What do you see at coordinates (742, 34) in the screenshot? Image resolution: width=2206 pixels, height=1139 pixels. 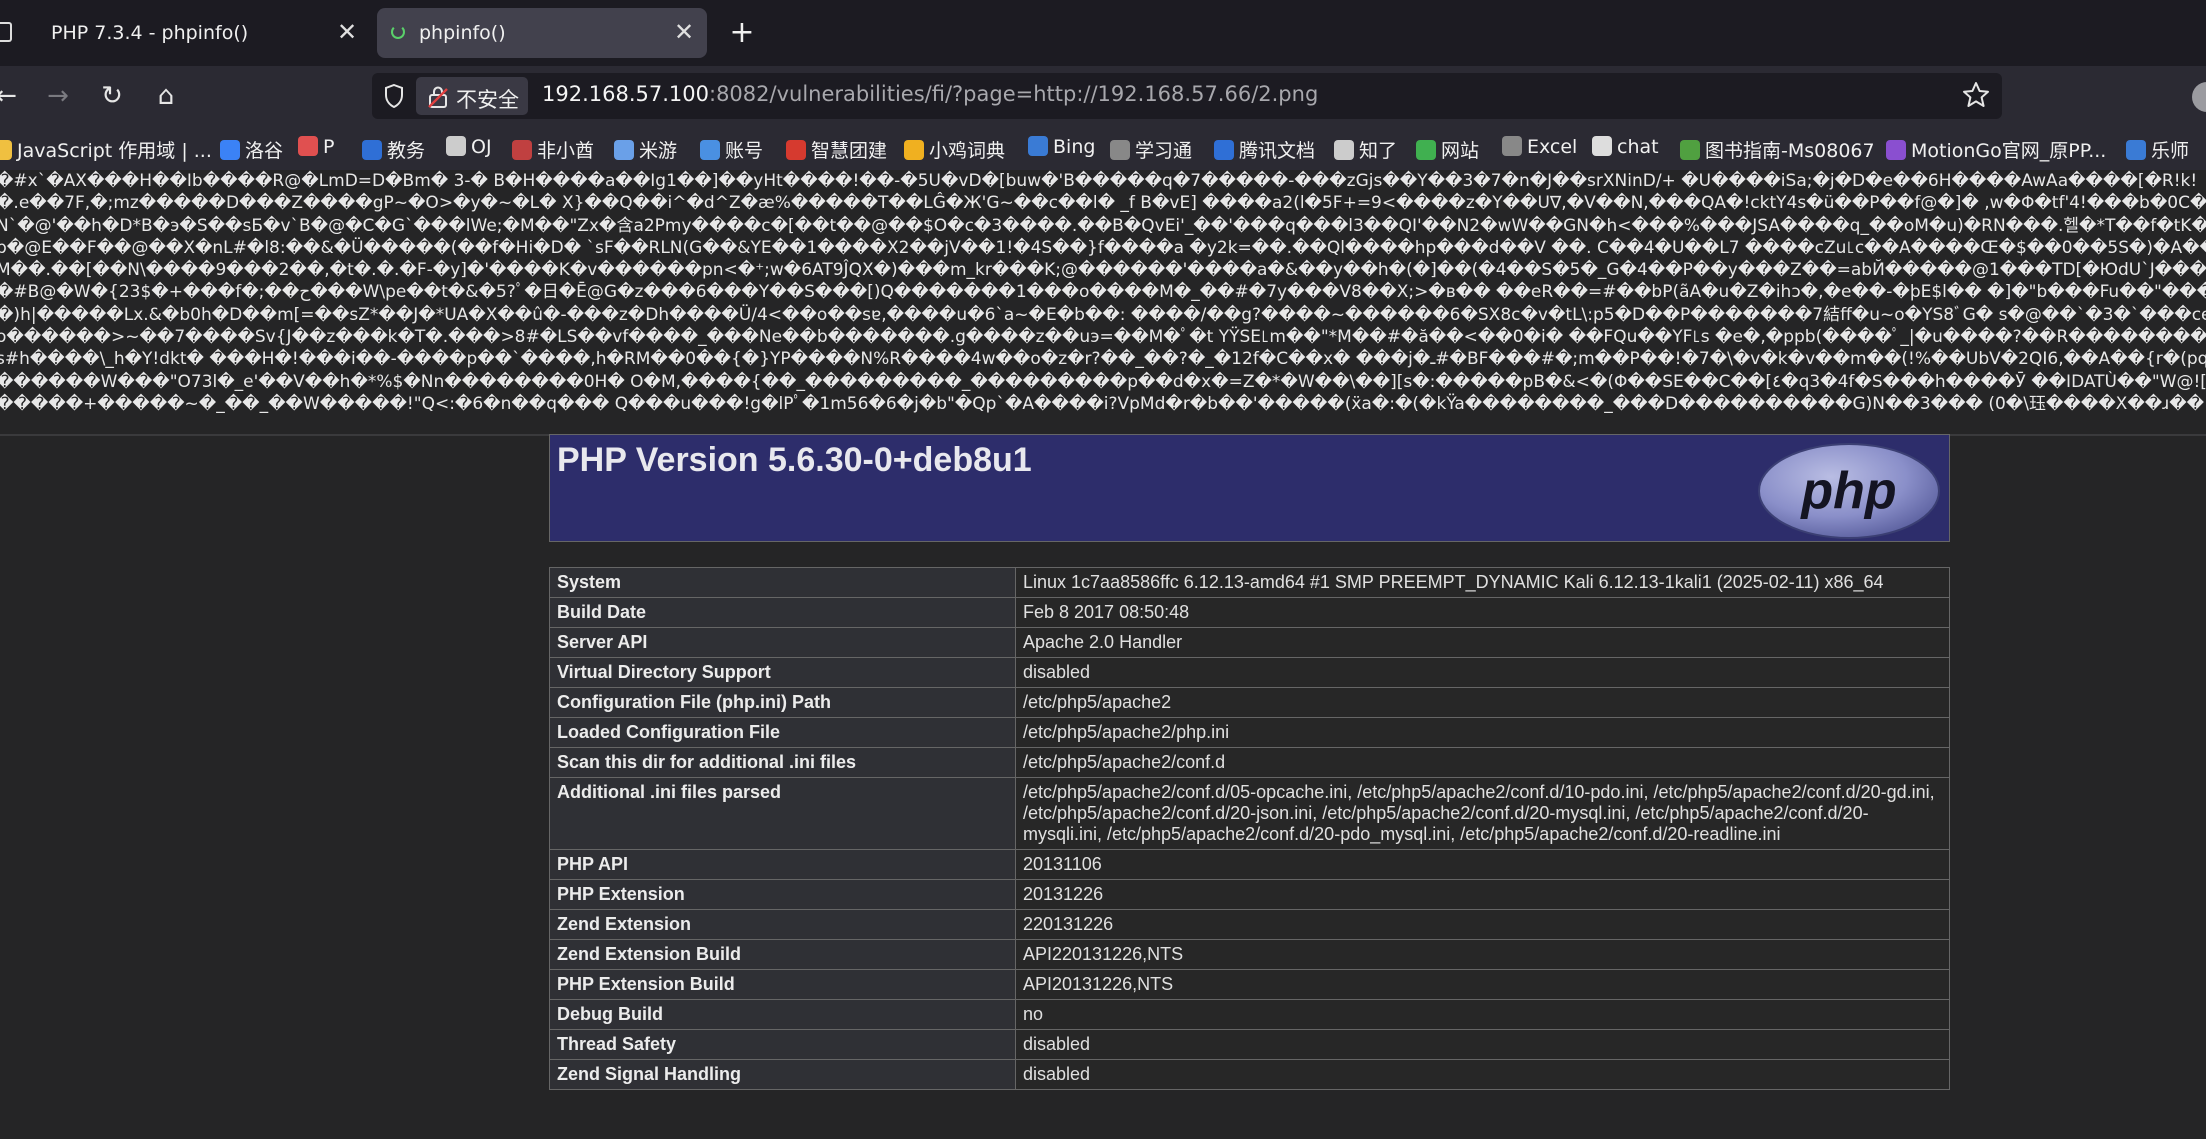 I see `new-tab-button: +` at bounding box center [742, 34].